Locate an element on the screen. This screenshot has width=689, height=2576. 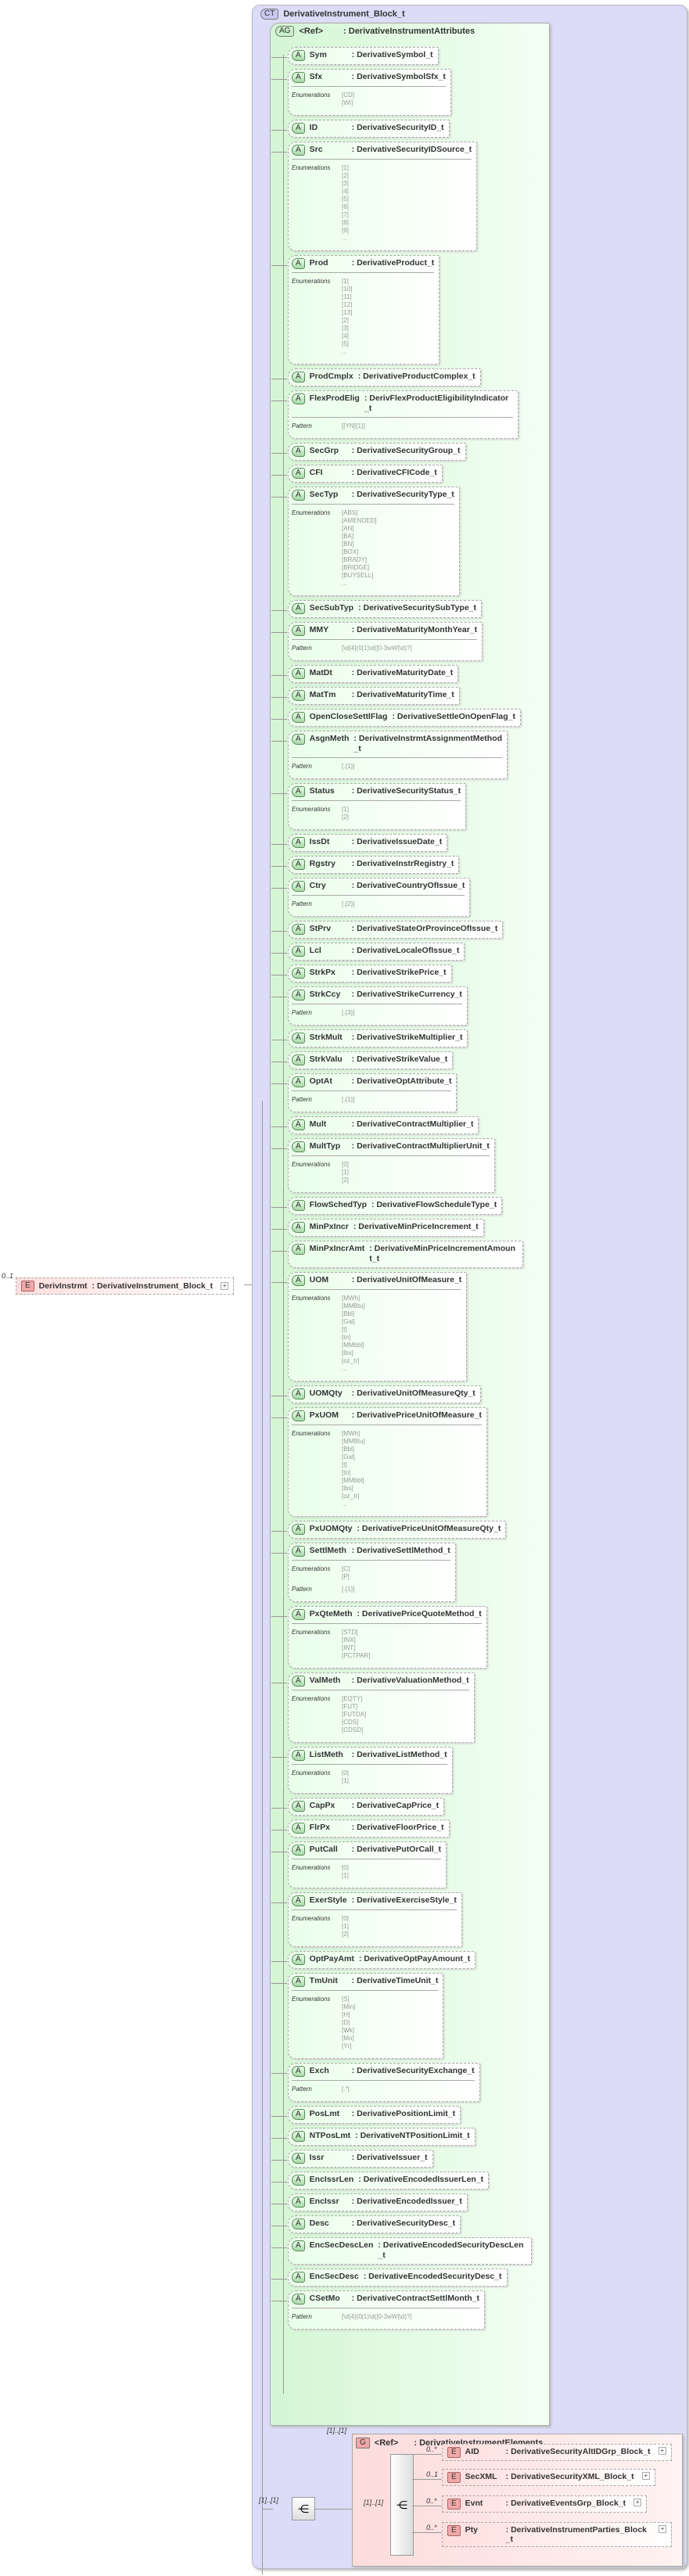
attribute-optpayamt: A OptPayAmt: DerivativeOptPayAmount_t is located at coordinates (373, 1960).